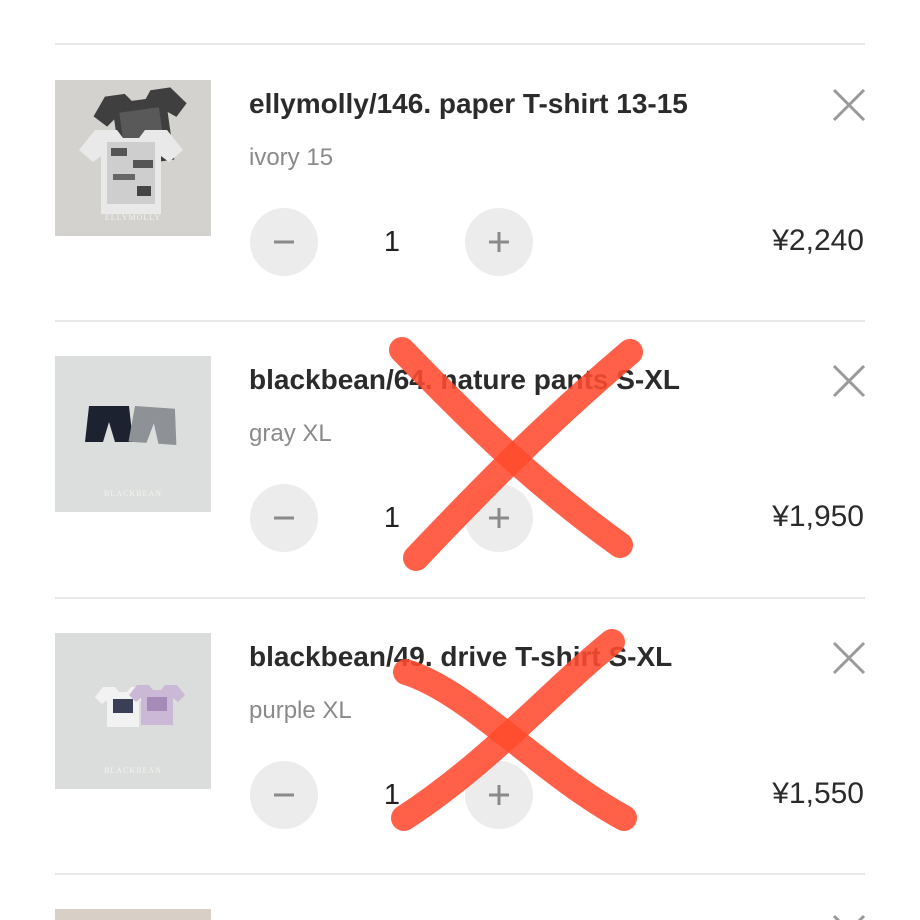  Describe the element at coordinates (818, 516) in the screenshot. I see `item-price: ¥1,950` at that location.